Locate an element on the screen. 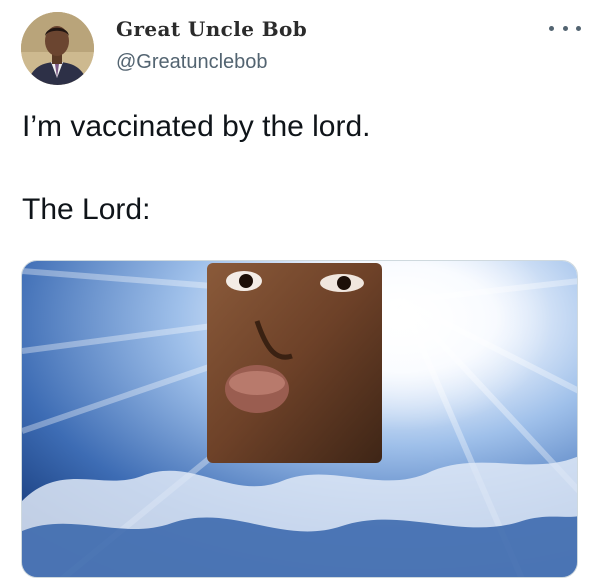 This screenshot has height=585, width=599. person-portrait-icon is located at coordinates (57, 48).